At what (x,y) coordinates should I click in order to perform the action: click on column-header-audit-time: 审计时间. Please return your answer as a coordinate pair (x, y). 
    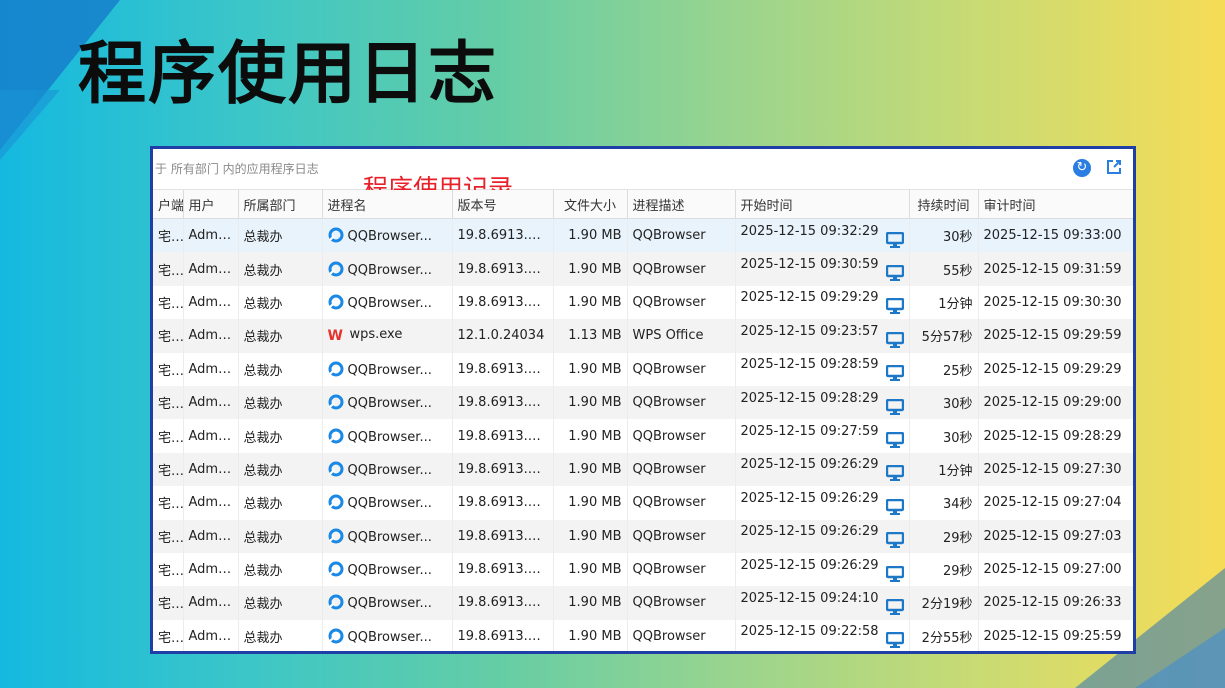
    Looking at the image, I should click on (1055, 204).